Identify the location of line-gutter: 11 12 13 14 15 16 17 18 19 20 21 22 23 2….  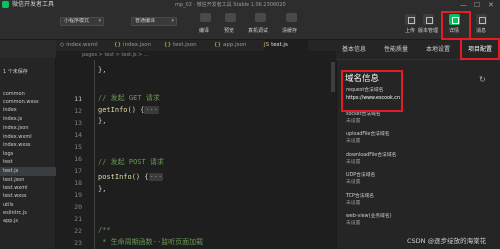
(72, 154).